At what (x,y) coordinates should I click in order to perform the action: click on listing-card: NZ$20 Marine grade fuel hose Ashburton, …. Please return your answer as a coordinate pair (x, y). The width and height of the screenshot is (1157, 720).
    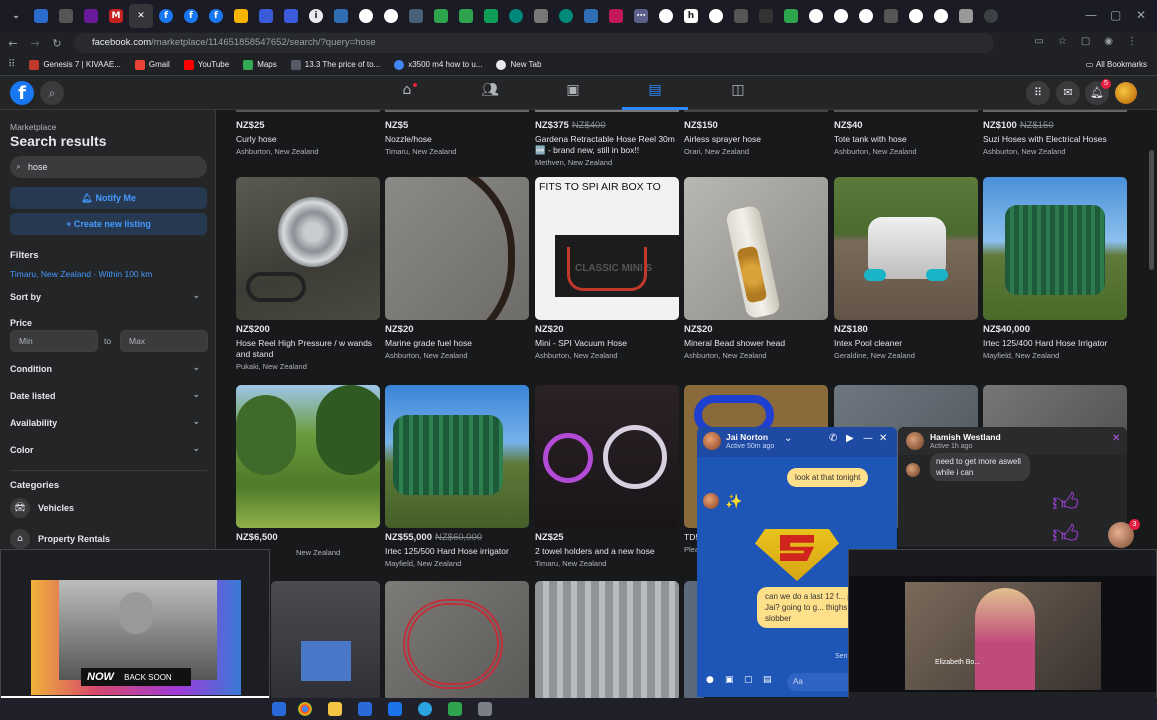
    Looking at the image, I should click on (457, 268).